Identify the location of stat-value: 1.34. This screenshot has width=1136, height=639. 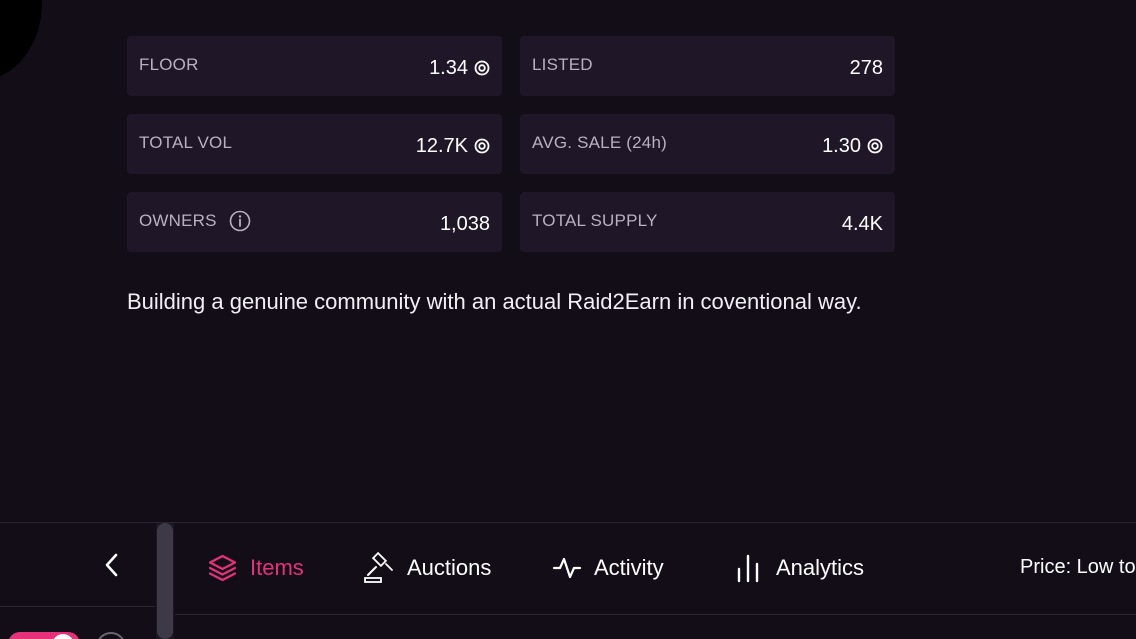
(459, 68).